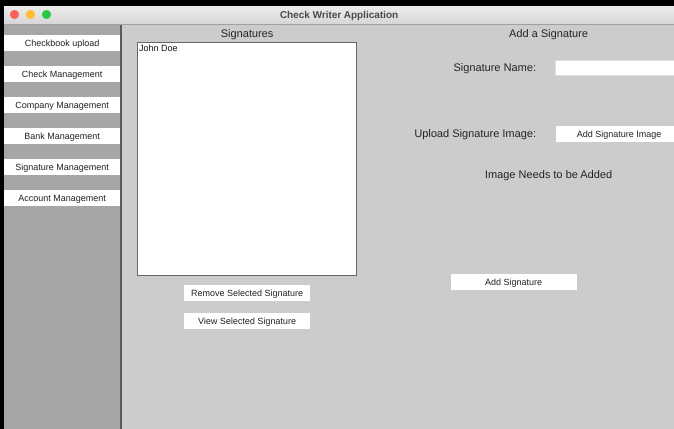 Image resolution: width=674 pixels, height=429 pixels. I want to click on field-label: Upload Signature Image:, so click(474, 134).